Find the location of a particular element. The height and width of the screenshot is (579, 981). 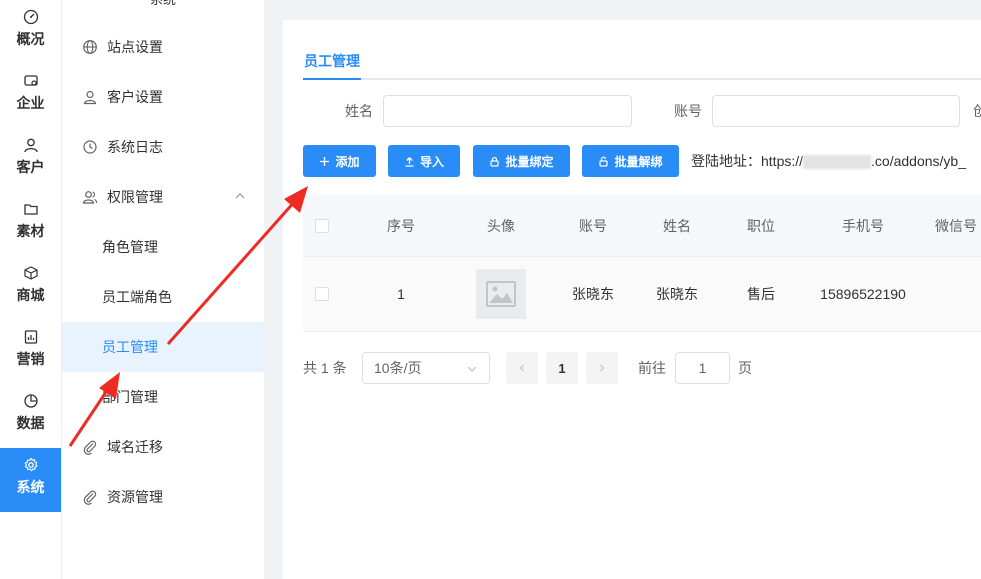

box-icon is located at coordinates (30, 273).